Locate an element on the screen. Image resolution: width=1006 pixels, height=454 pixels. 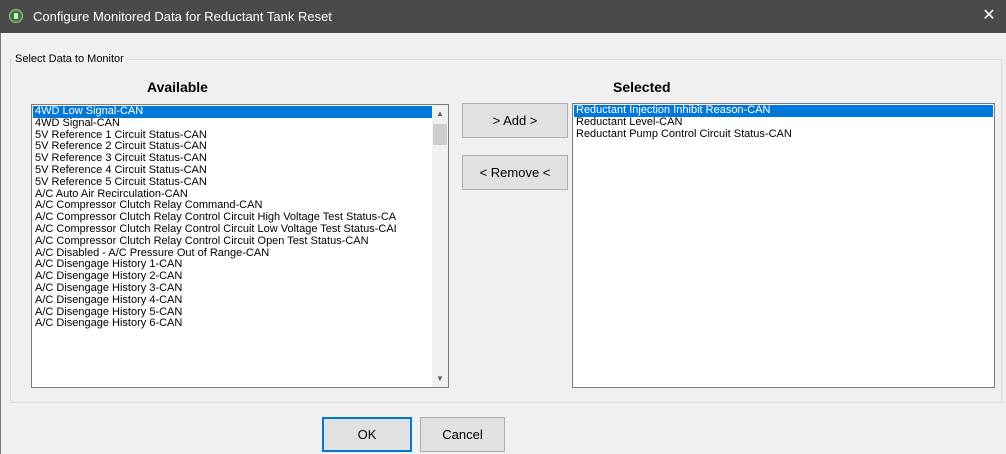
group-legend: Select Data to Monitor is located at coordinates (69, 59).